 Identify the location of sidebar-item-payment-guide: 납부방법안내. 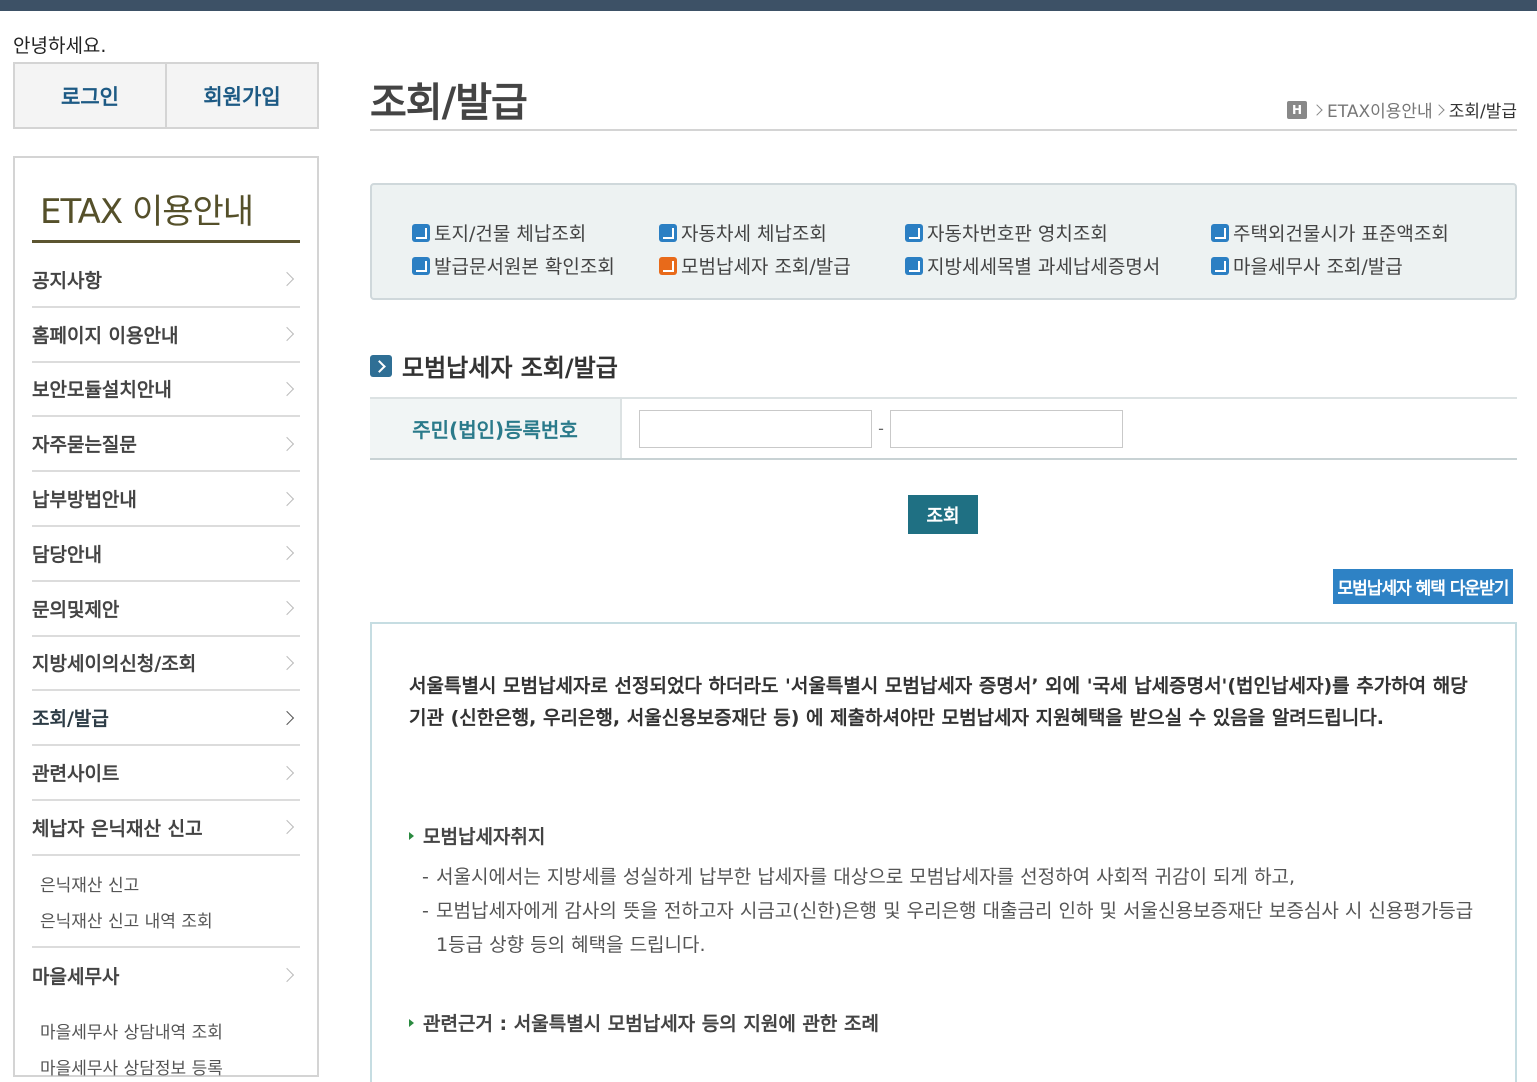
(166, 499).